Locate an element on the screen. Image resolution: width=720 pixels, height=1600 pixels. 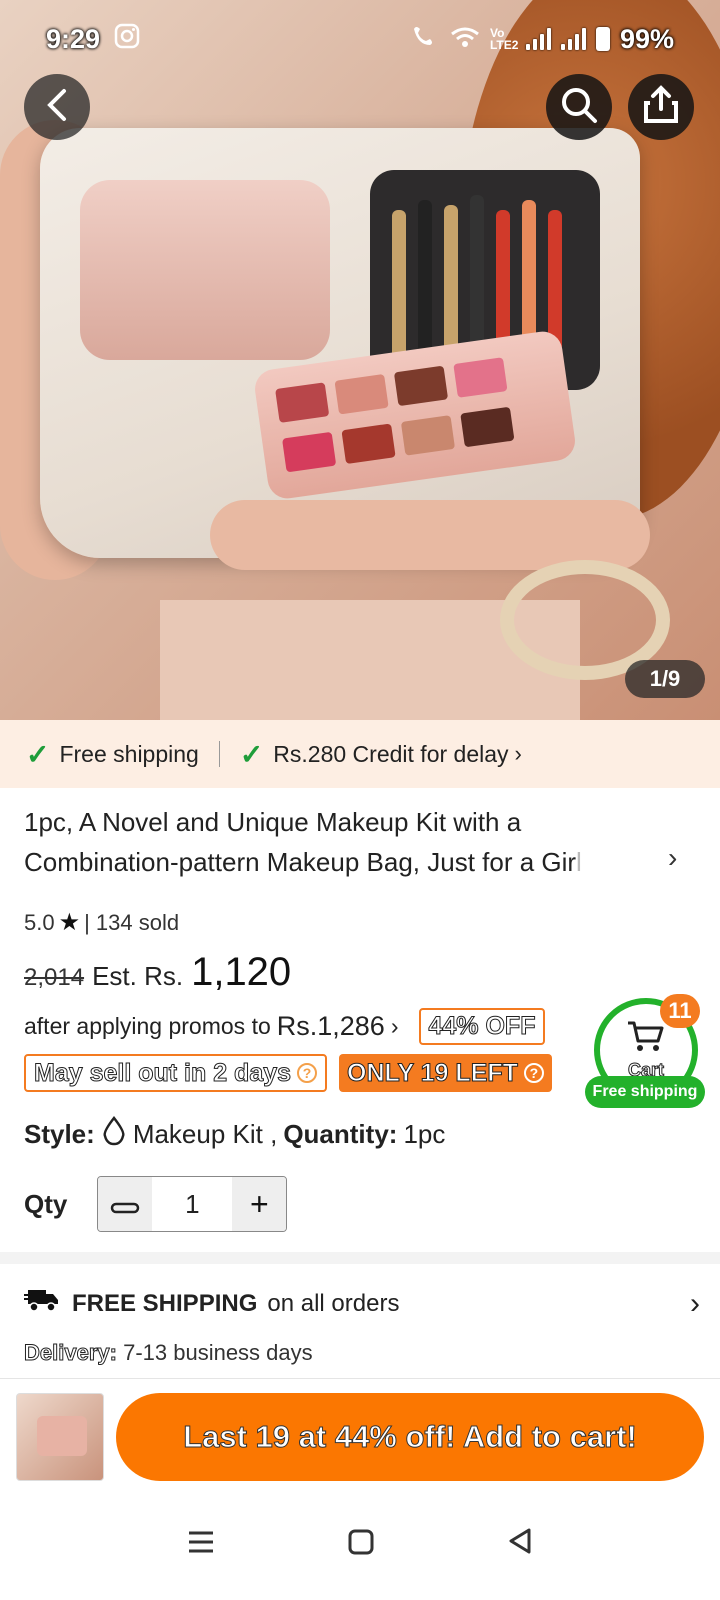
share-icon is located at coordinates (661, 107).